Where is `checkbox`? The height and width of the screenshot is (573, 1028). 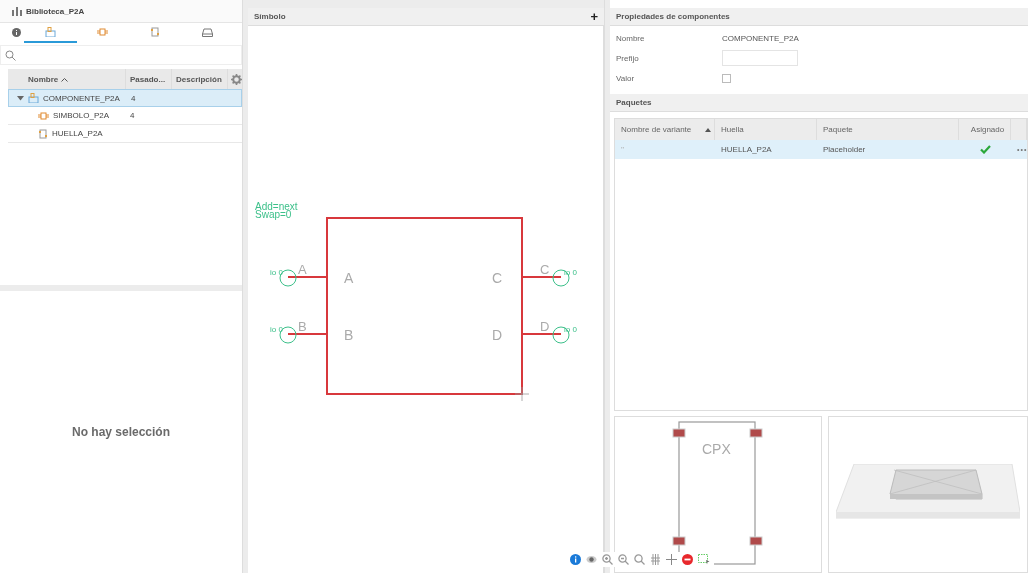 checkbox is located at coordinates (726, 78).